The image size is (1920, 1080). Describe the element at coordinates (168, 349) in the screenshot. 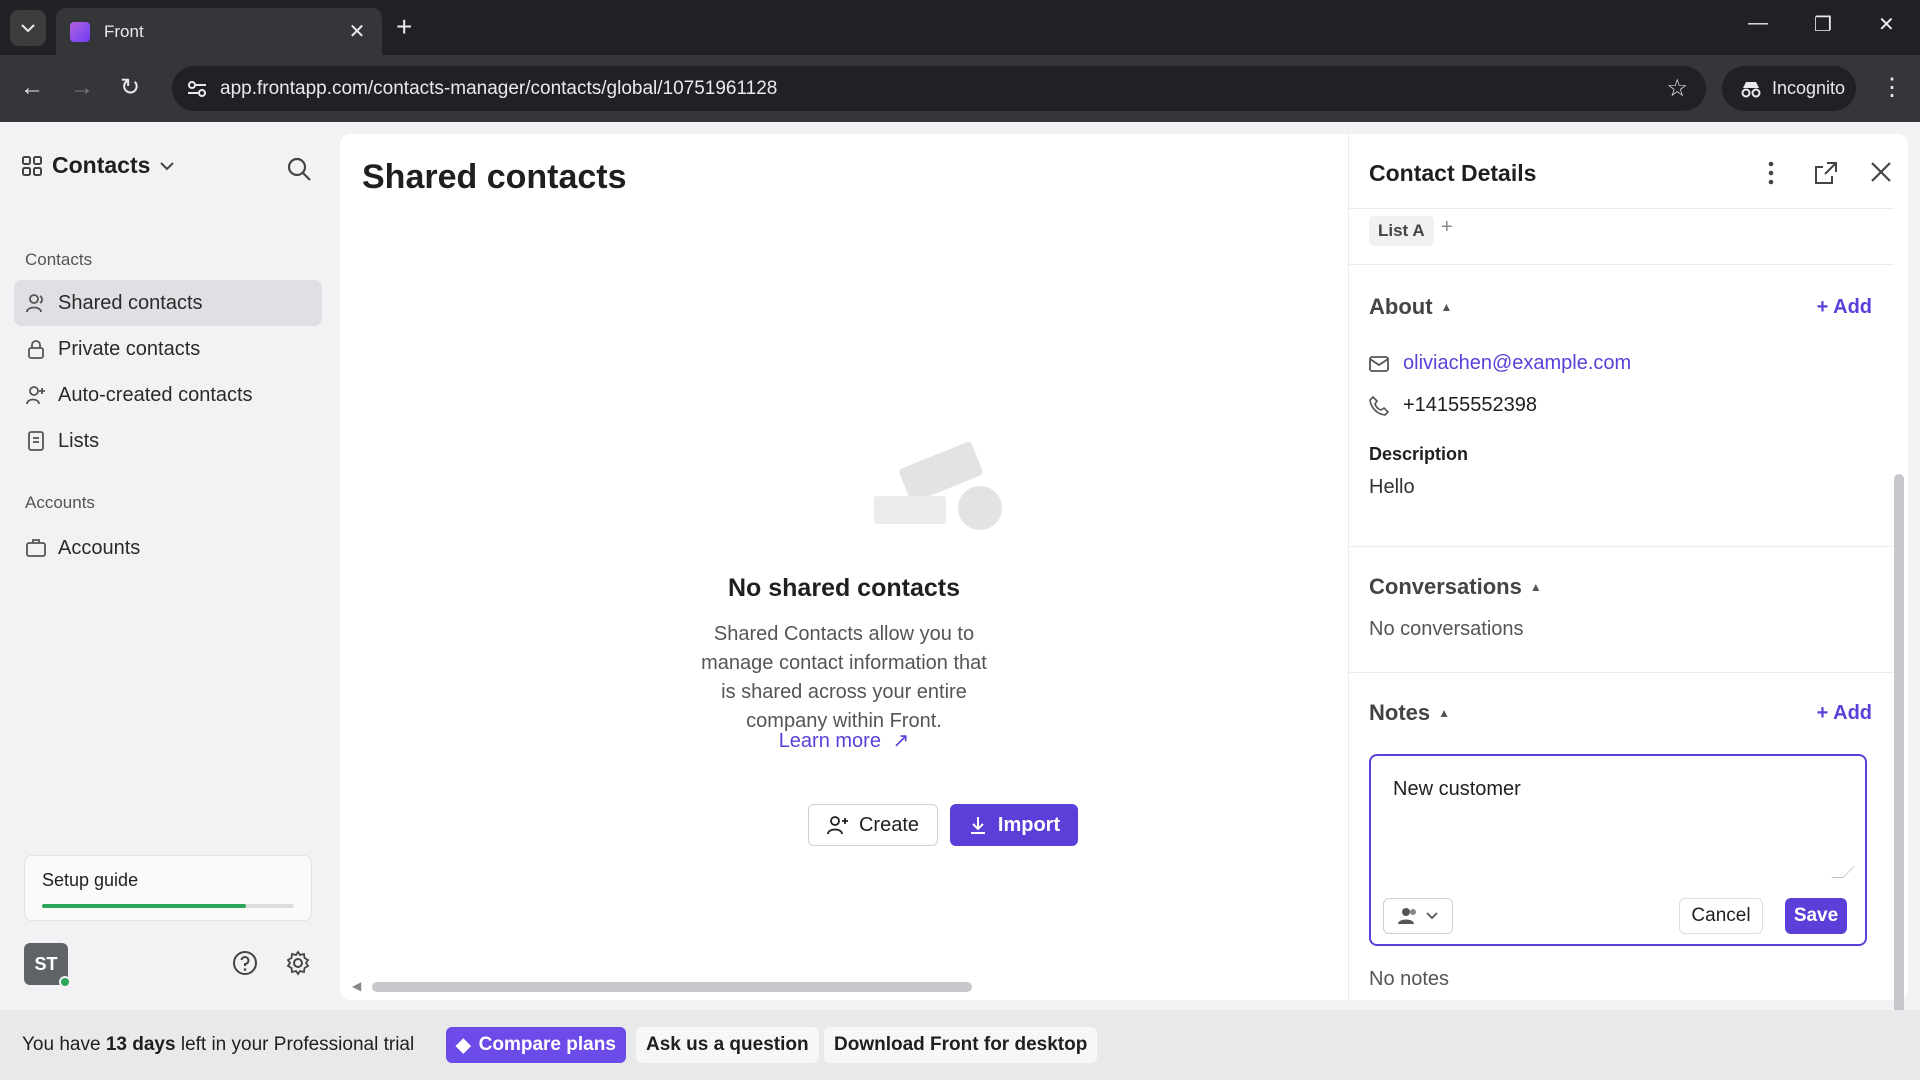

I see `sidebar-item-private-contacts: Private contacts` at that location.